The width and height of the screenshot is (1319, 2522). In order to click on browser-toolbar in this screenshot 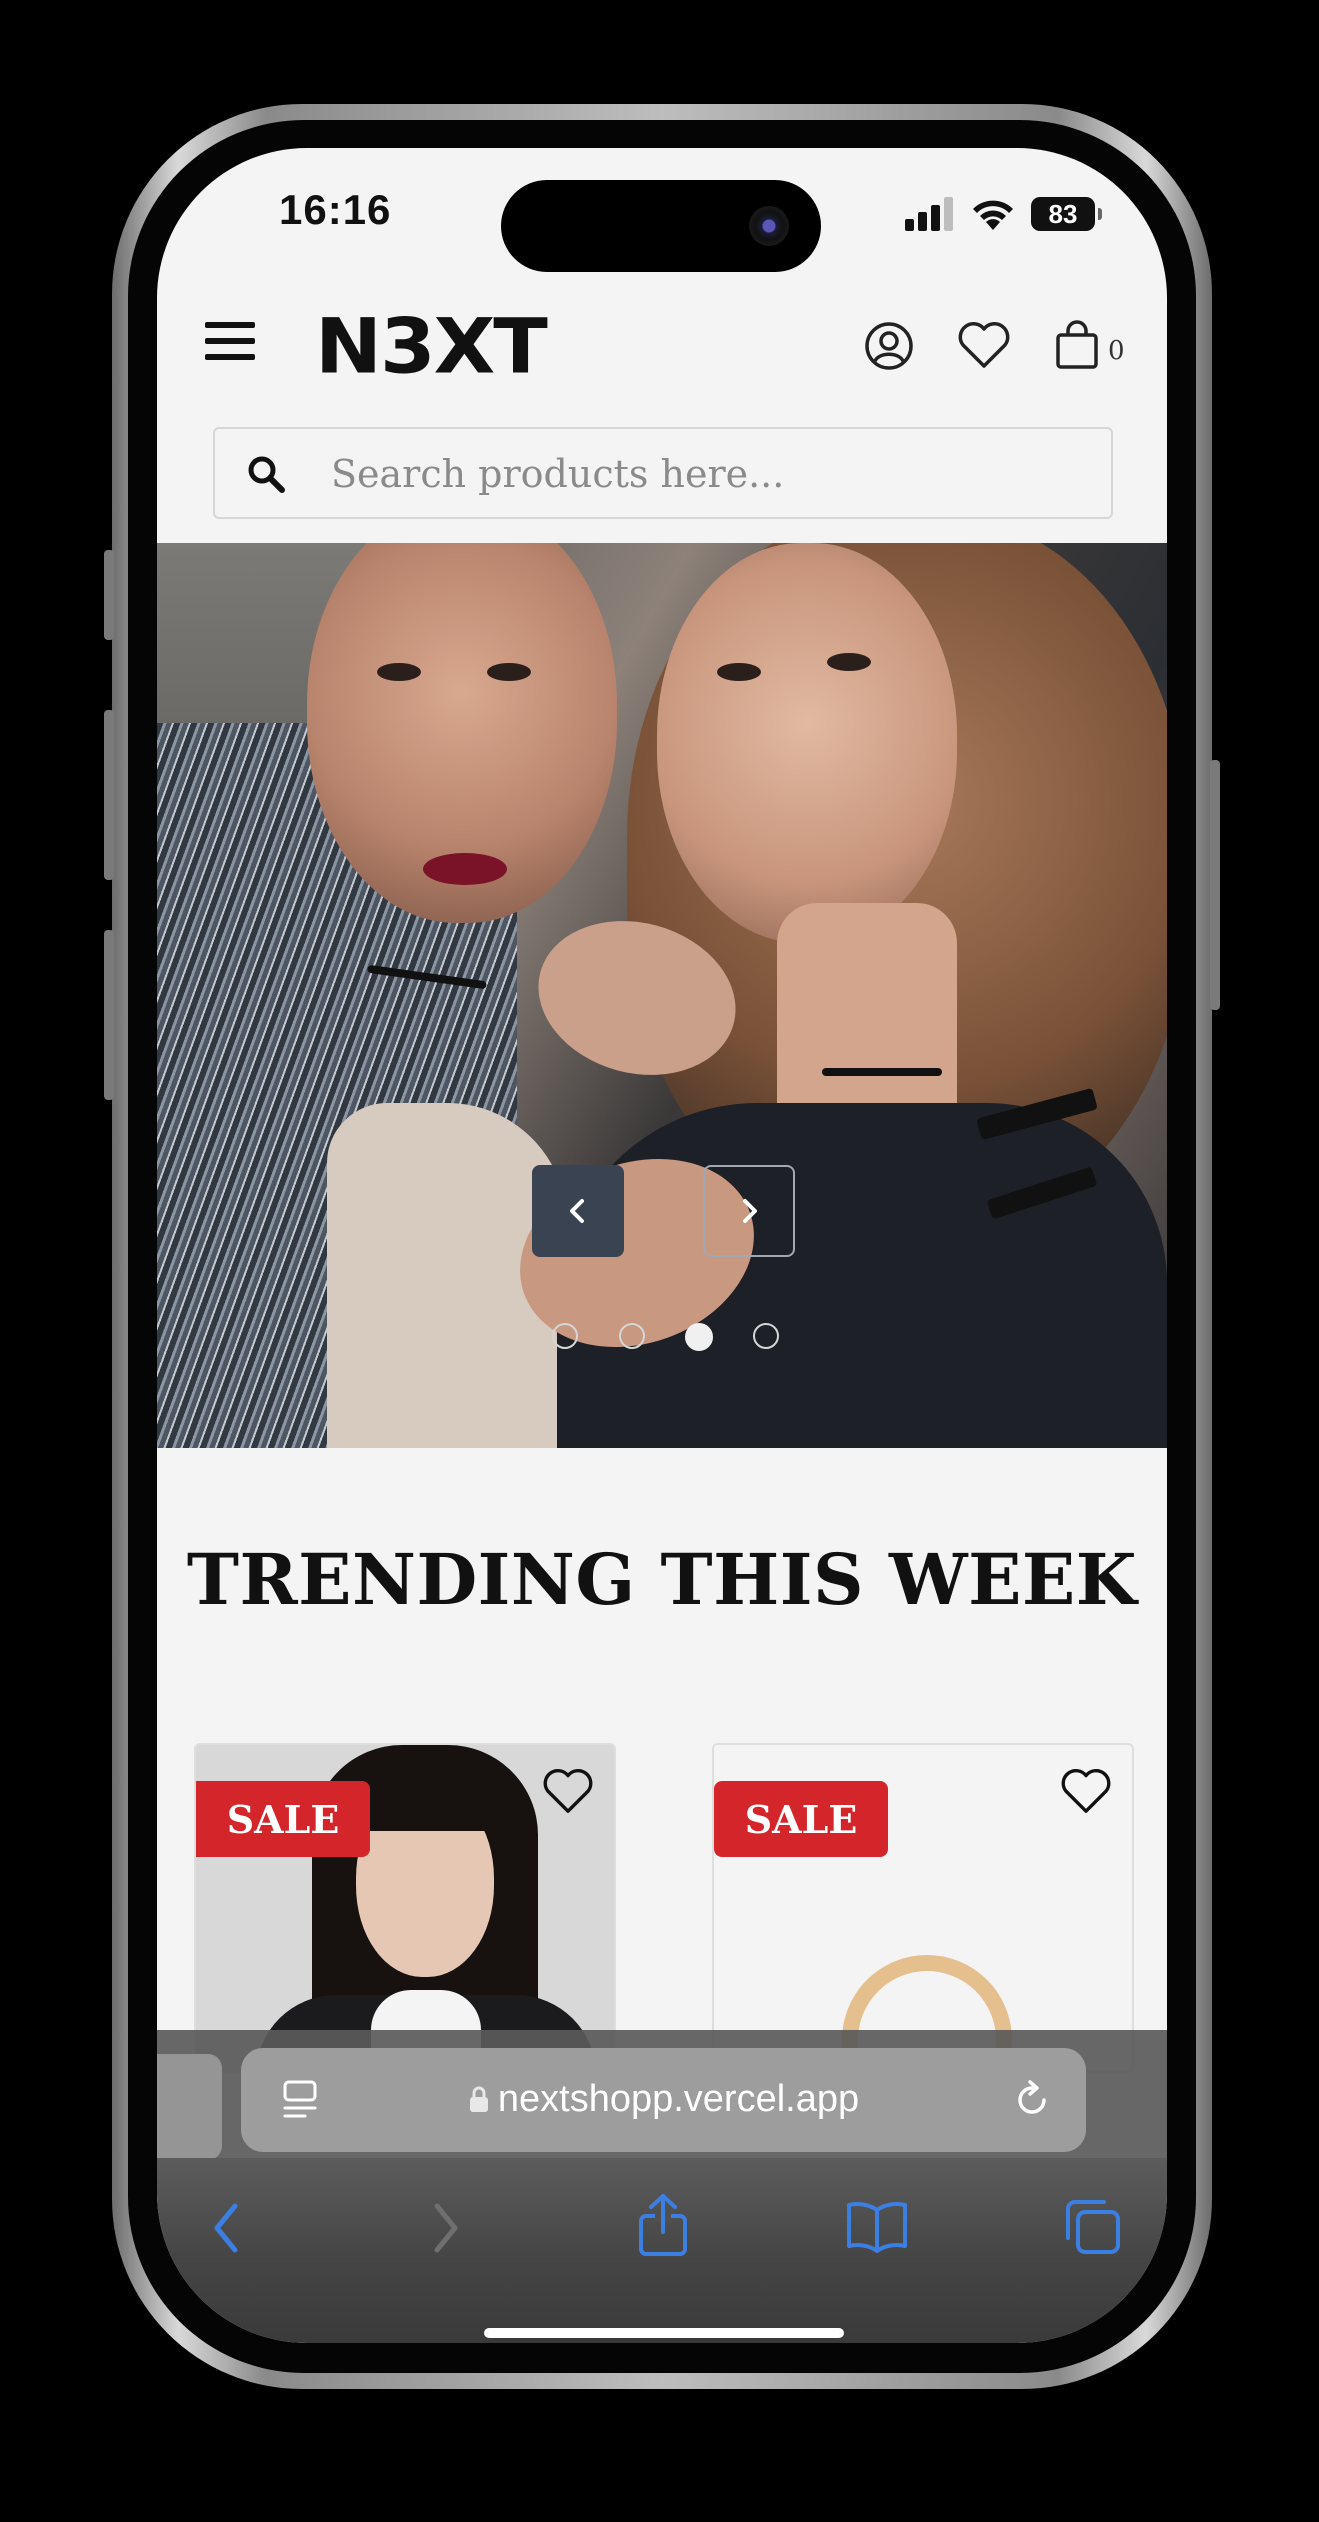, I will do `click(662, 2250)`.